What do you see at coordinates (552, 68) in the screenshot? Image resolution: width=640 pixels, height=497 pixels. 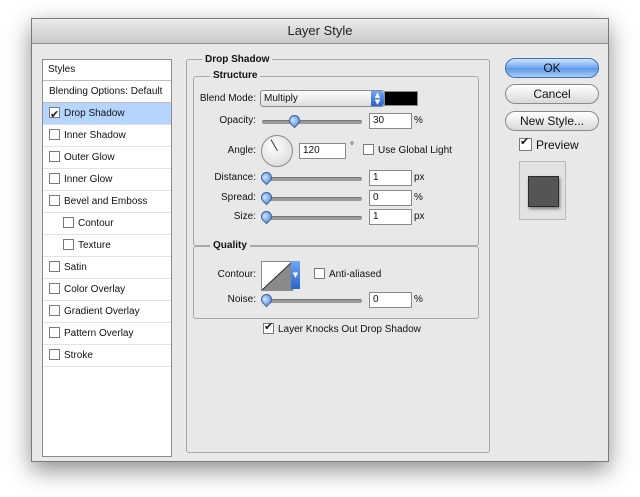 I see `ok-button: OK` at bounding box center [552, 68].